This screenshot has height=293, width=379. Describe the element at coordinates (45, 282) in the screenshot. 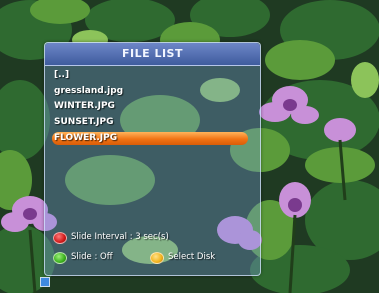

I see `corner-indicator-icon` at that location.